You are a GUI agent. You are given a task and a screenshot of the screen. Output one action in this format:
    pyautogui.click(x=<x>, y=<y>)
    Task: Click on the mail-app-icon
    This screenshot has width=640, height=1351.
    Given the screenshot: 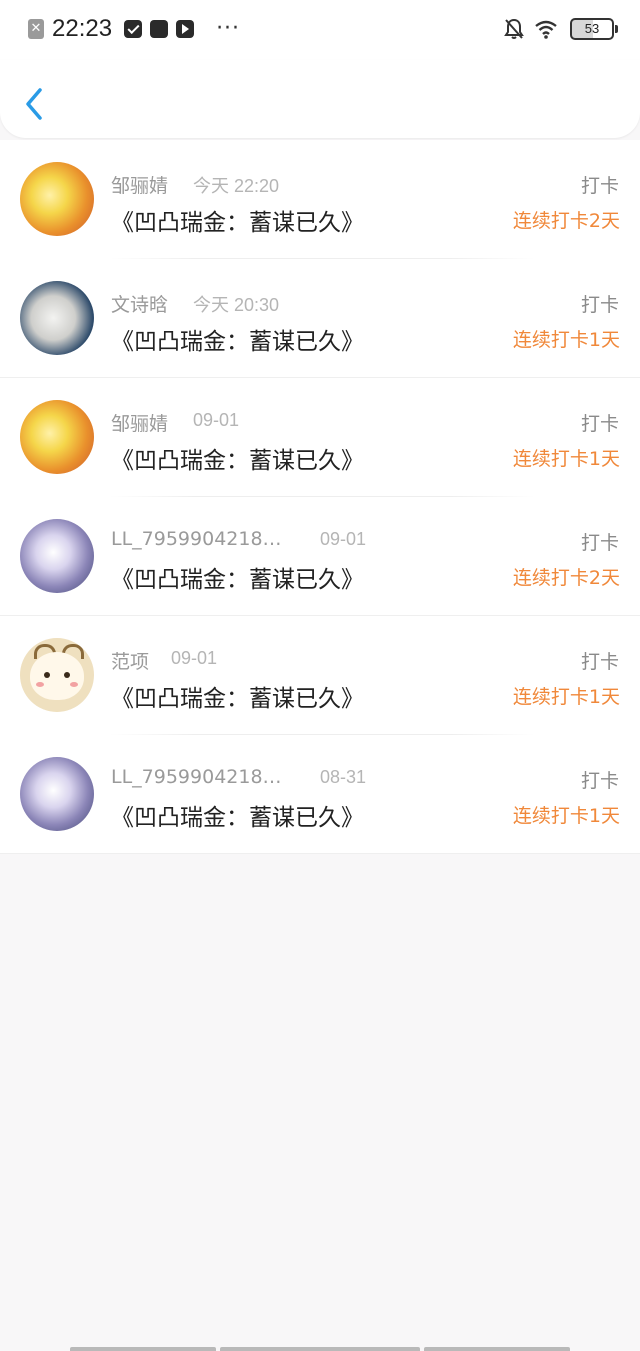 What is the action you would take?
    pyautogui.click(x=133, y=29)
    